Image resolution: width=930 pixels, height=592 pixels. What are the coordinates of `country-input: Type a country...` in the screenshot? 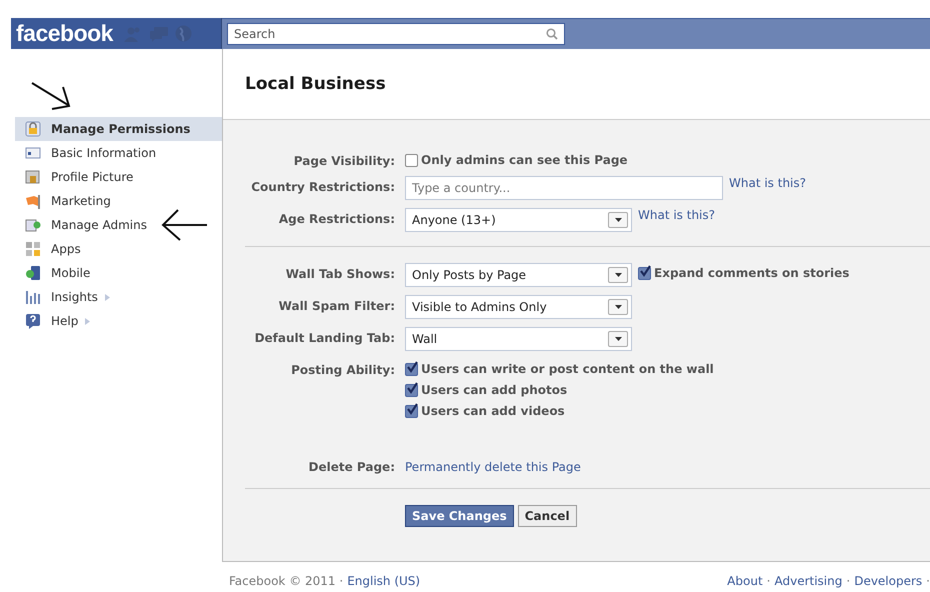 It's located at (564, 188).